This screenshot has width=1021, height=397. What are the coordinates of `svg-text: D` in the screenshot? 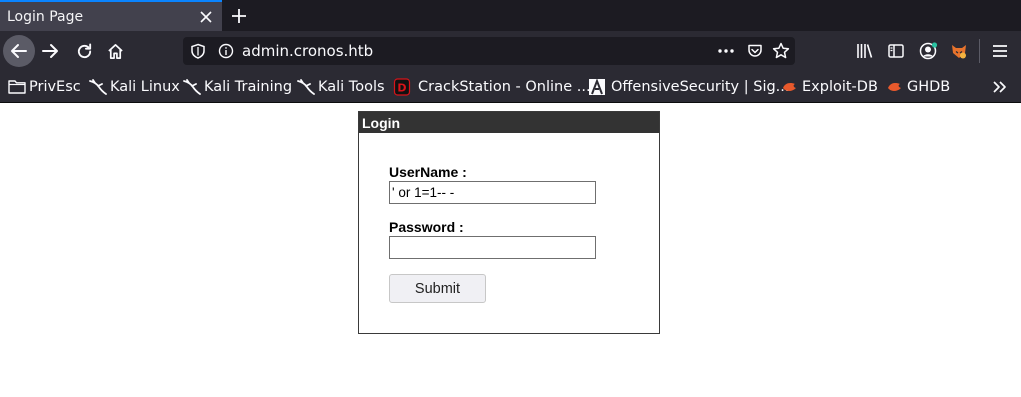 It's located at (401, 87).